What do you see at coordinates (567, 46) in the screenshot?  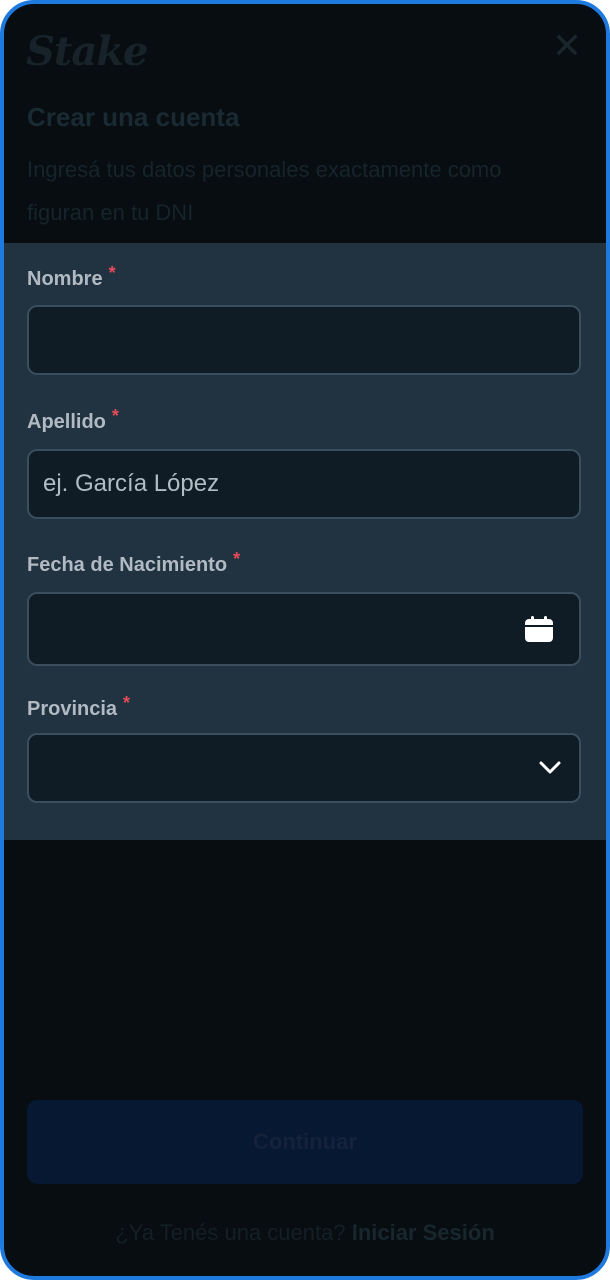 I see `close-icon: ✕` at bounding box center [567, 46].